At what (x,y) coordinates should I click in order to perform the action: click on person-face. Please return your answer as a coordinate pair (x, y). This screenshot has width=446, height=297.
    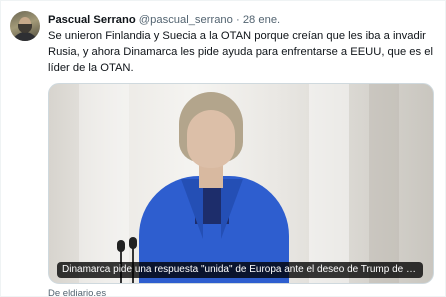
    Looking at the image, I should click on (211, 139).